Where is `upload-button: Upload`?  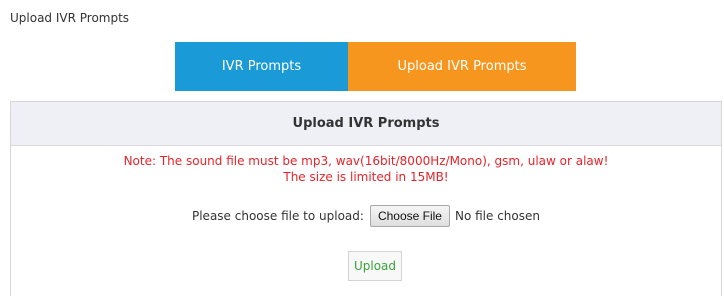 upload-button: Upload is located at coordinates (375, 266).